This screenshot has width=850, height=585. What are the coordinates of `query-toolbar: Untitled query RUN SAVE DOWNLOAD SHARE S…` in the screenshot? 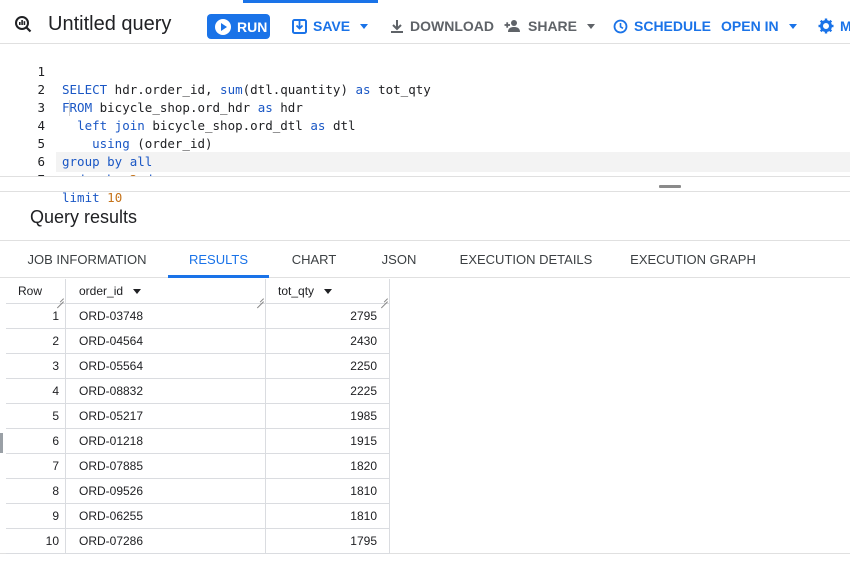 It's located at (425, 22).